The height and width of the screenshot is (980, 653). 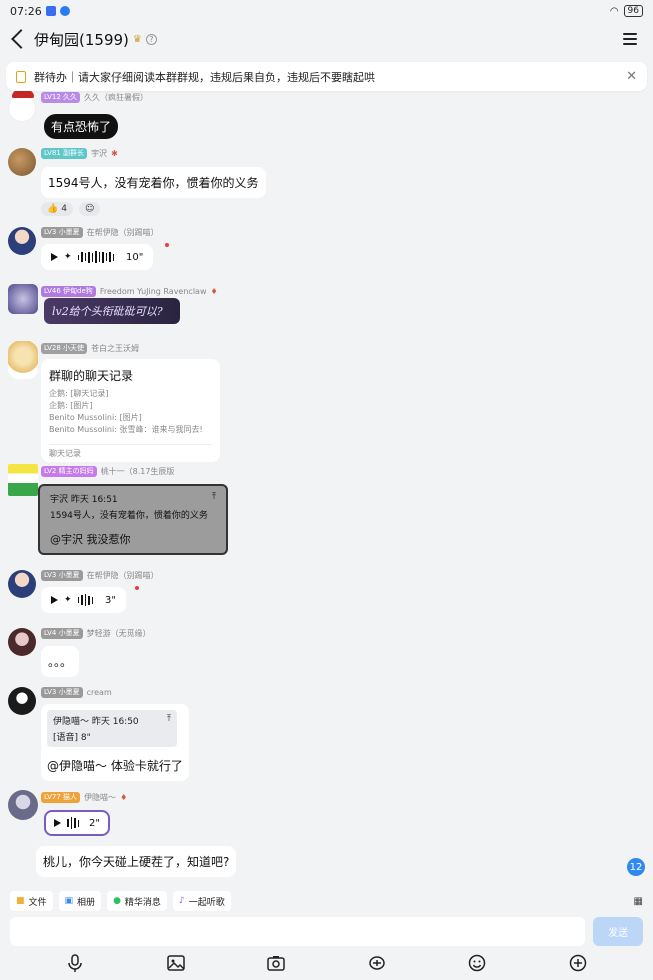 I want to click on plus-icon, so click(x=578, y=963).